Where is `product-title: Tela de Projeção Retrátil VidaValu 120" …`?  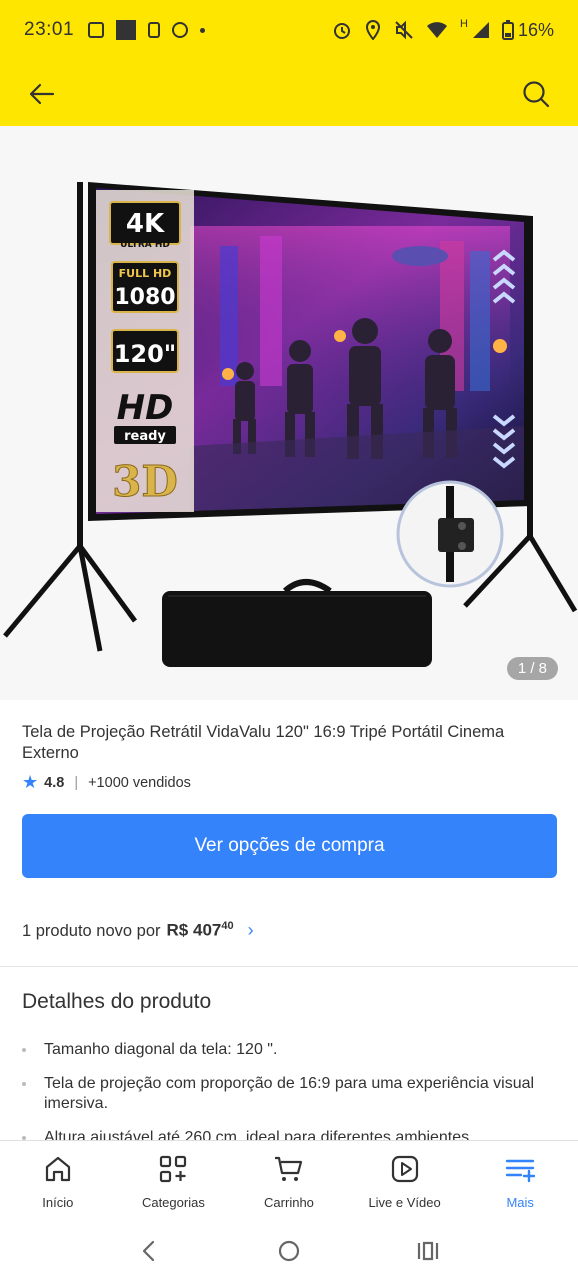 product-title: Tela de Projeção Retrátil VidaValu 120" … is located at coordinates (263, 742).